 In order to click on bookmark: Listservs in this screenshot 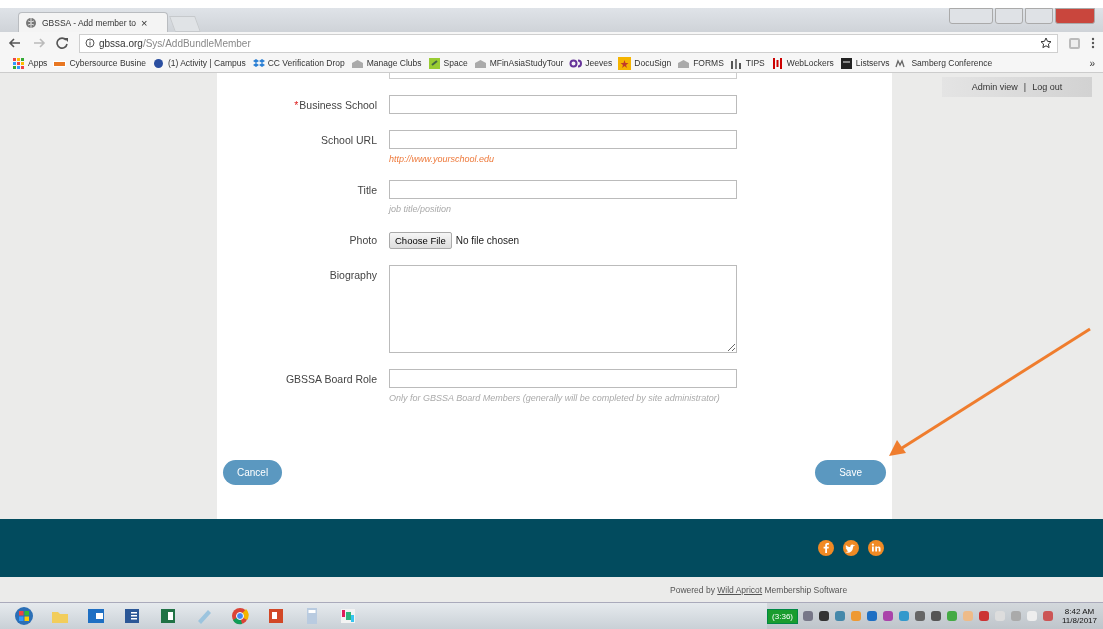, I will do `click(864, 63)`.